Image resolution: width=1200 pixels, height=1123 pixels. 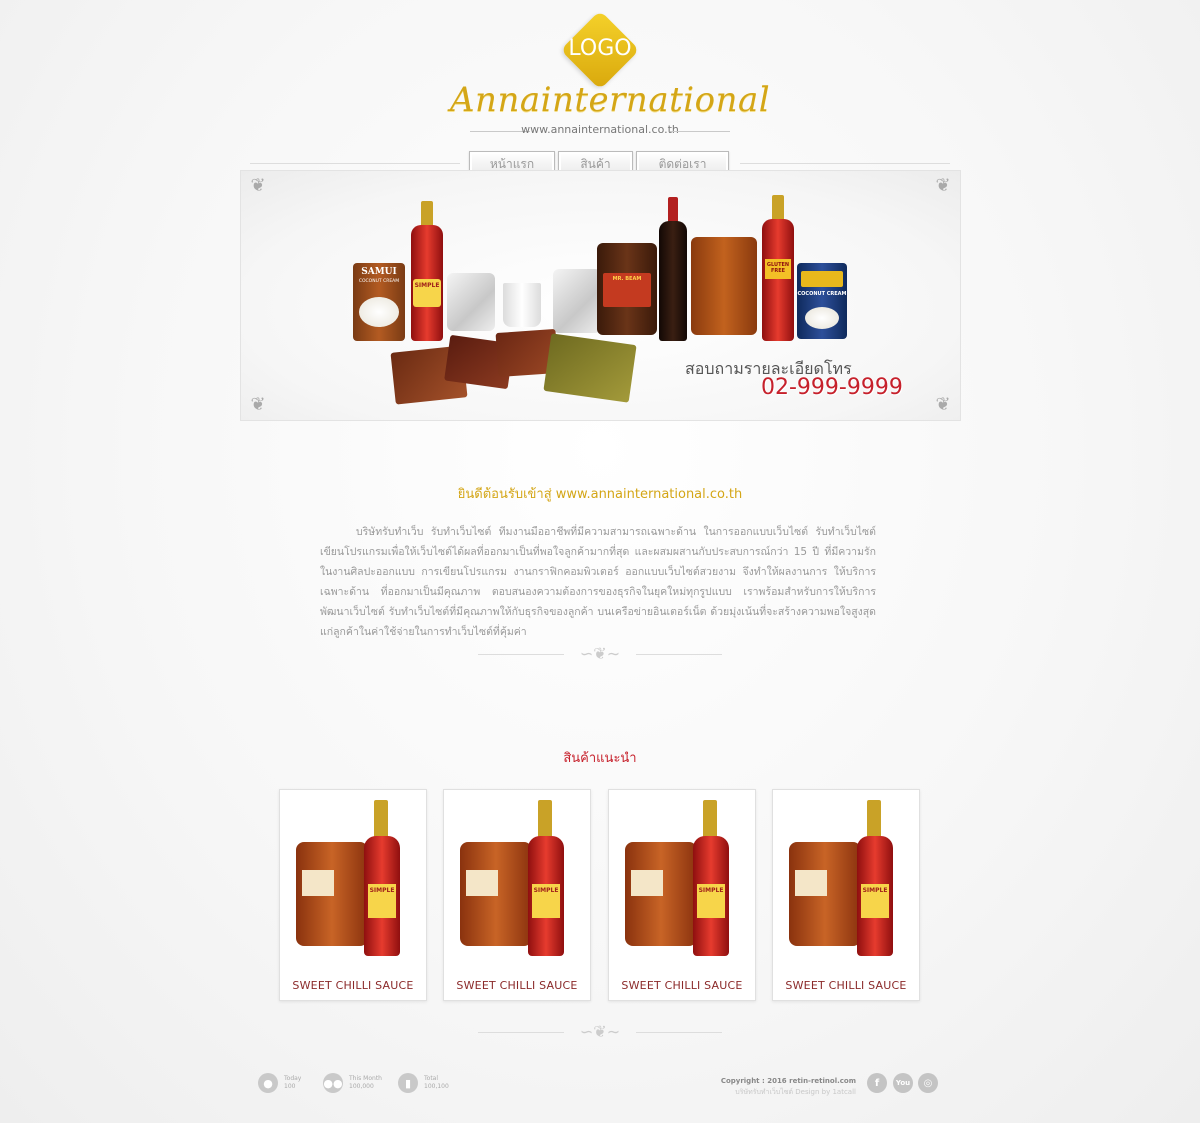 I want to click on product-chili-jug, so click(x=724, y=286).